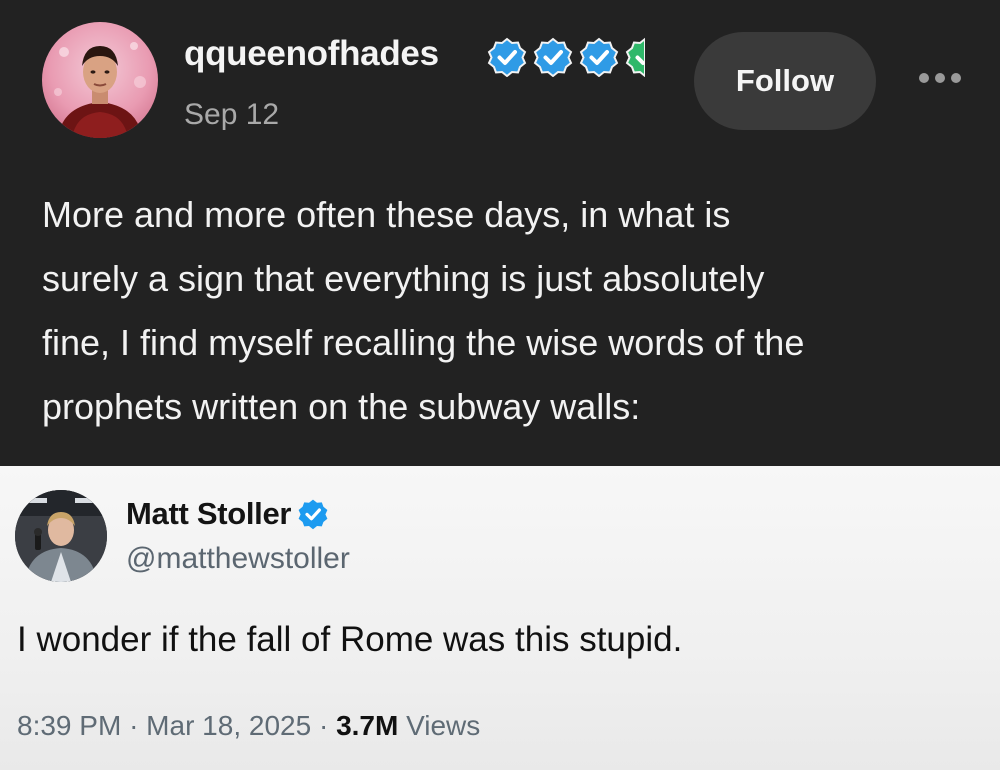  Describe the element at coordinates (232, 114) in the screenshot. I see `post-date: Sep 12` at that location.